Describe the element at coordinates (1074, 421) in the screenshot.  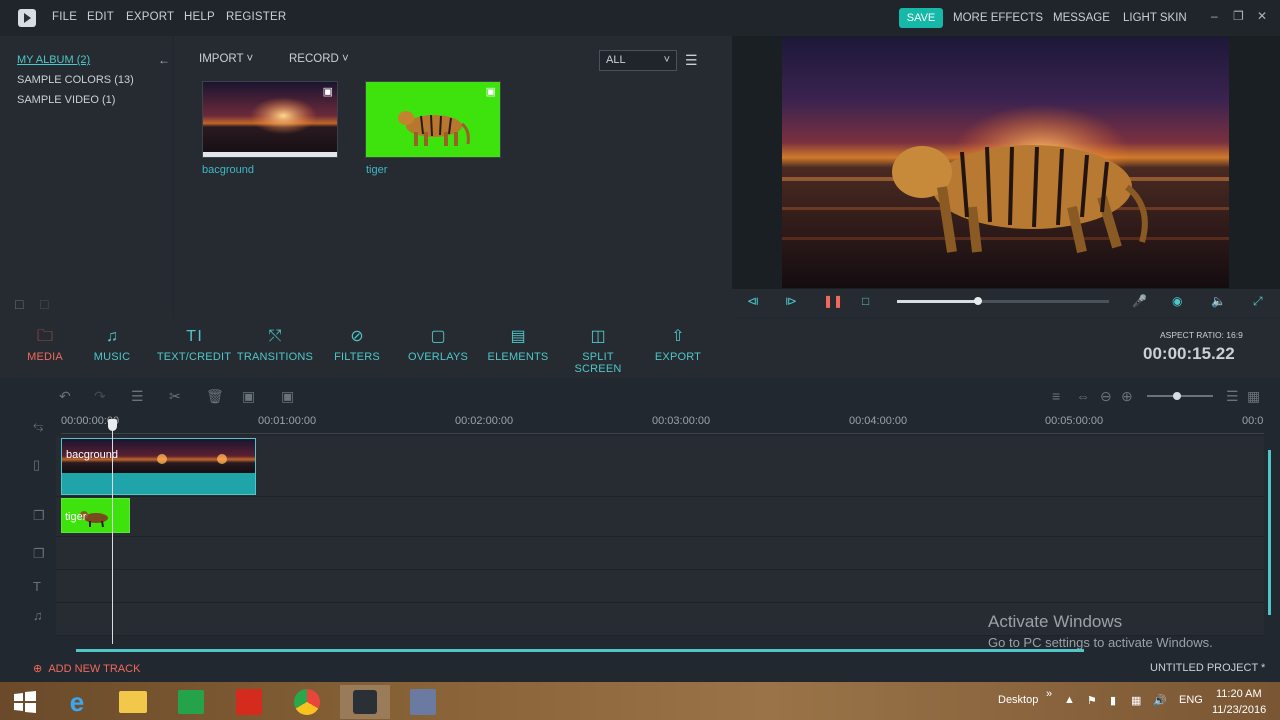
I see `ruler-label: 00:05:00:00` at that location.